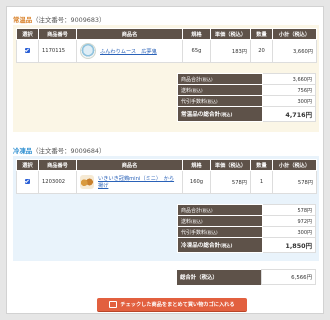 This screenshot has width=330, height=320. I want to click on order-number: 9009683, so click(84, 20).